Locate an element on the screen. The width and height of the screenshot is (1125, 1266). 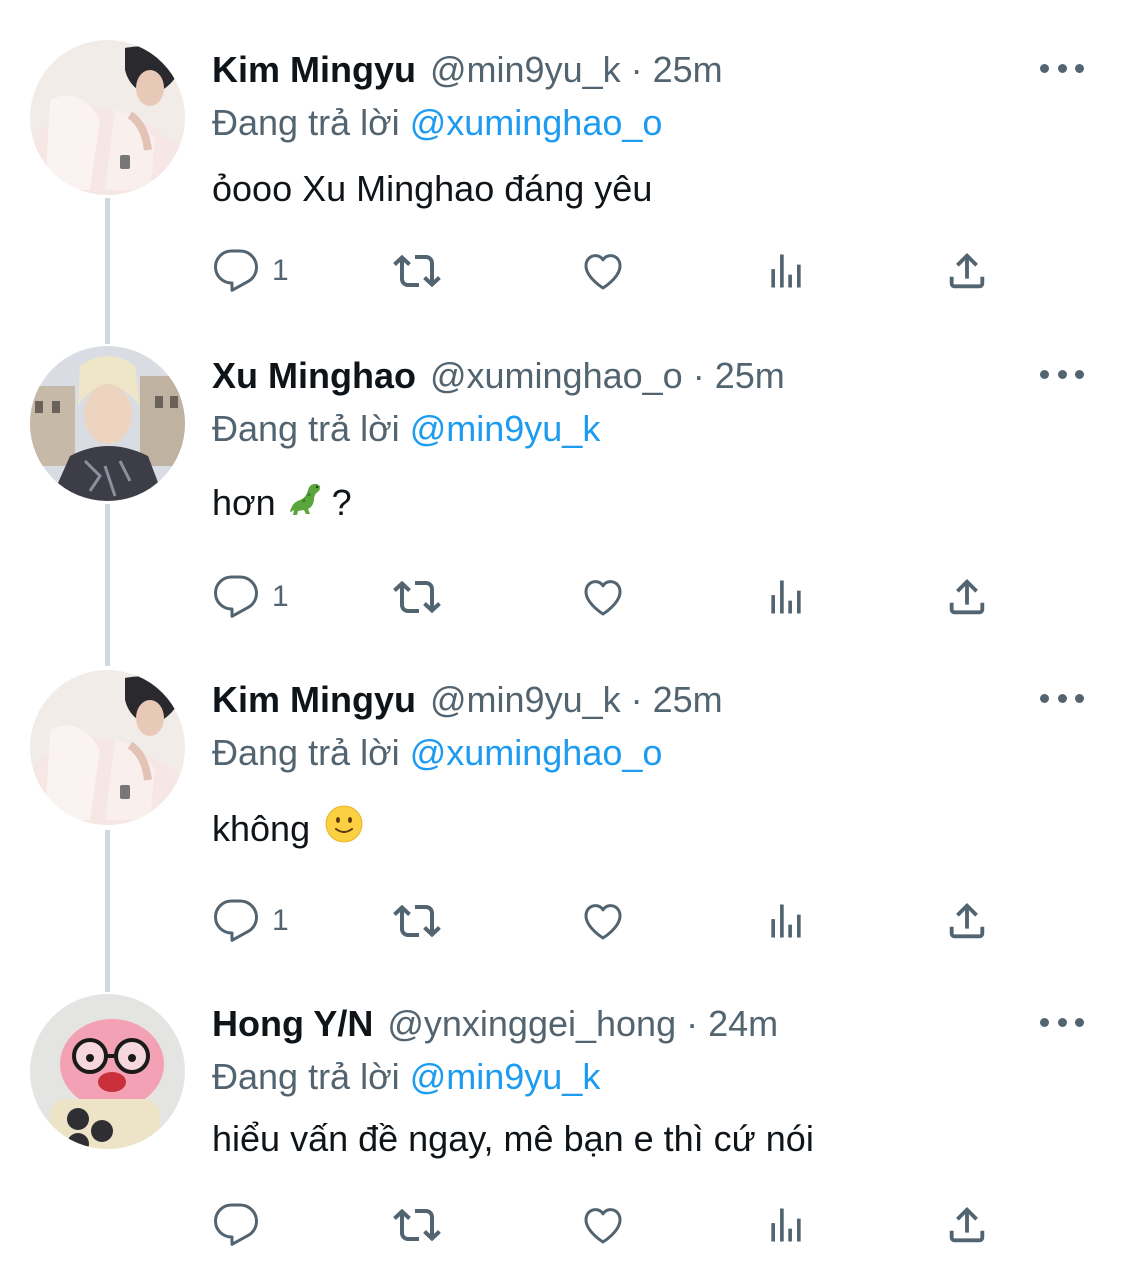
smiling-face-emoji-icon is located at coordinates (344, 828).